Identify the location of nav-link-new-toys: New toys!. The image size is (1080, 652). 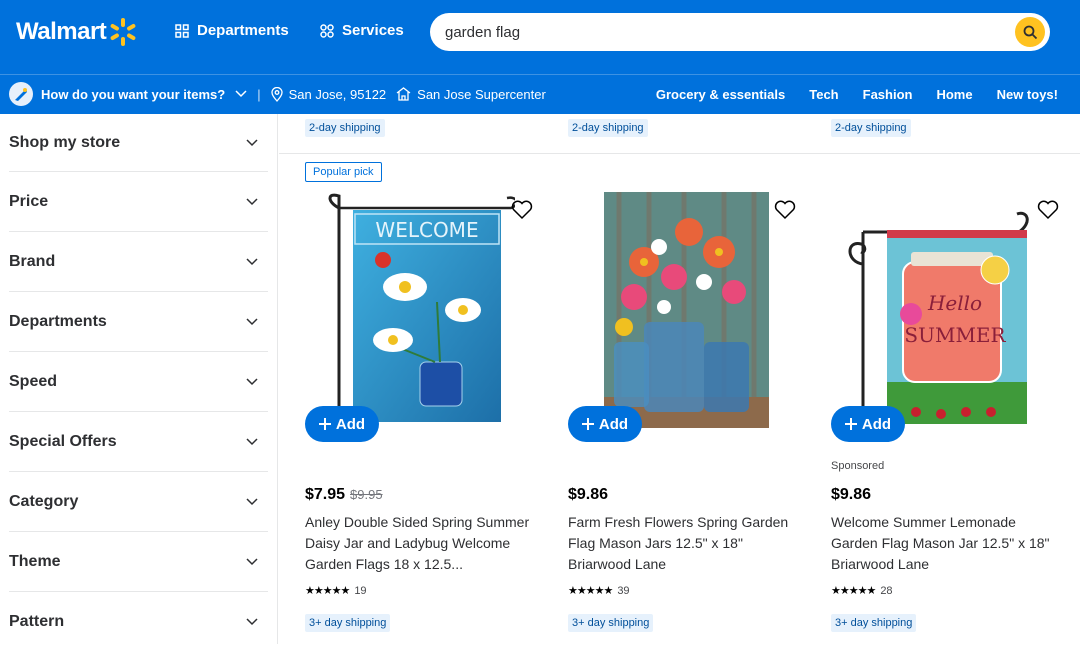
(1027, 94).